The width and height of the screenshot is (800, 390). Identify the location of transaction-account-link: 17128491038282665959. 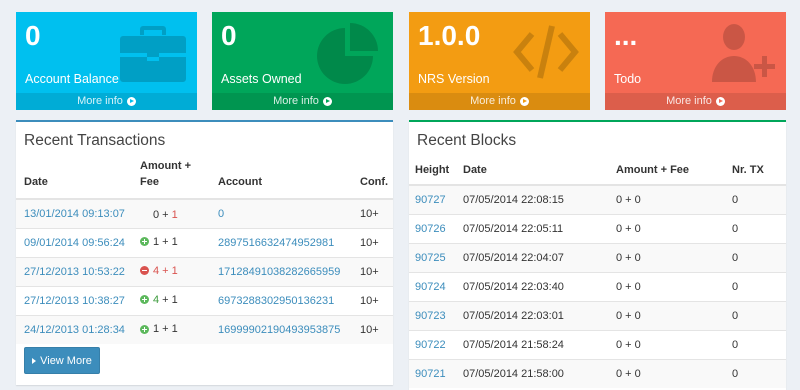
(279, 272).